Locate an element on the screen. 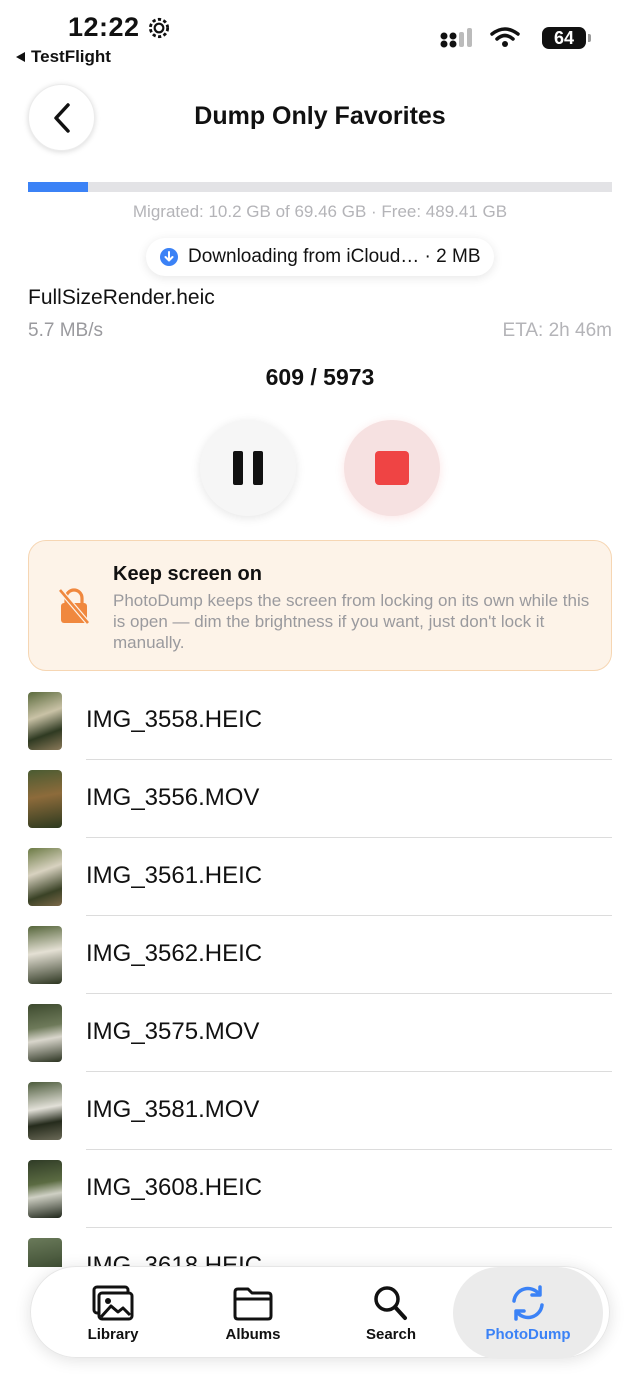  sync-icon is located at coordinates (528, 1302).